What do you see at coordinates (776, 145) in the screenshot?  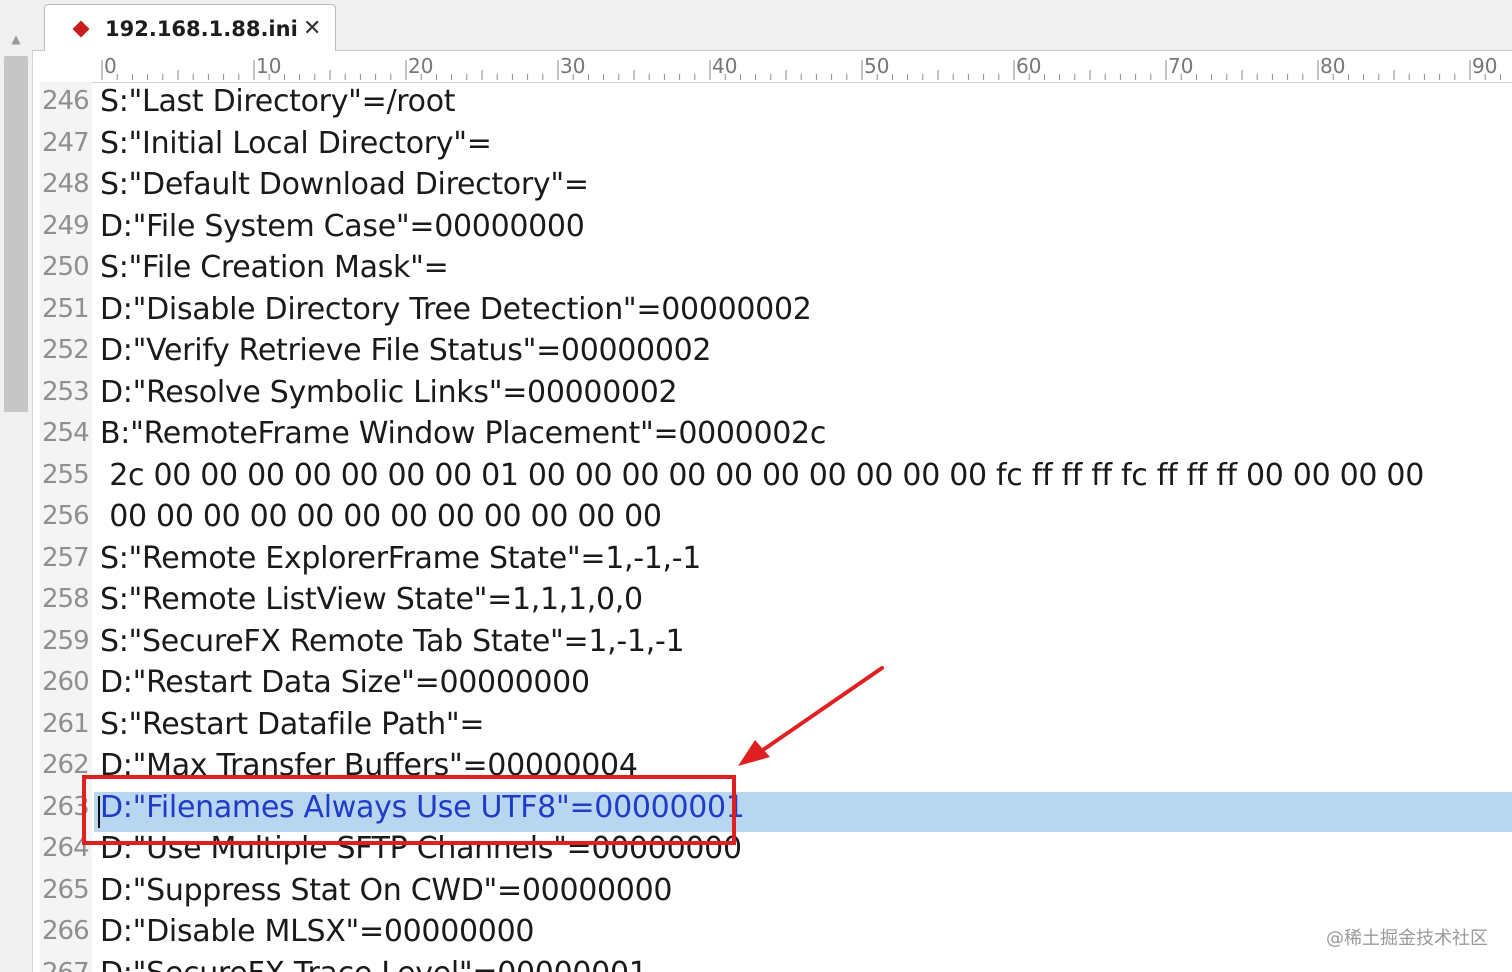 I see `editor-line: 247 S:"Initial Local Directory"=` at bounding box center [776, 145].